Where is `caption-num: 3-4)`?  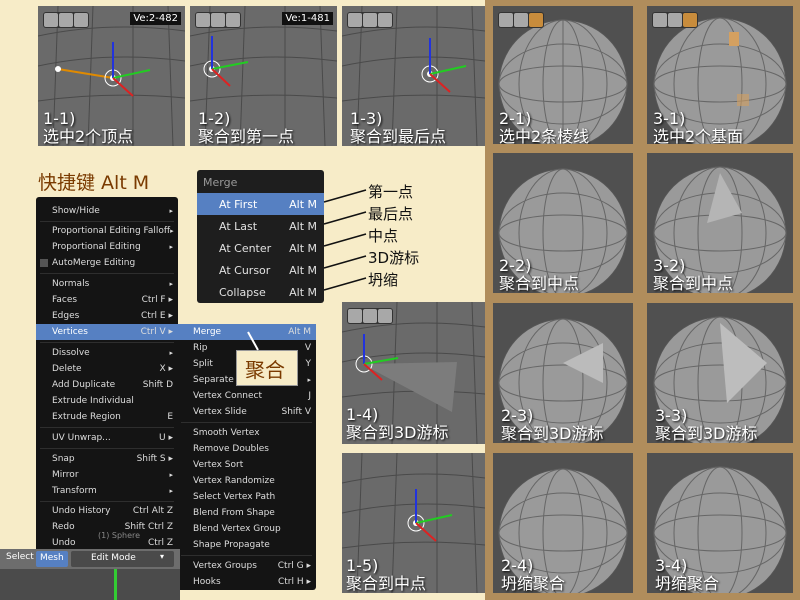 caption-num: 3-4) is located at coordinates (671, 565).